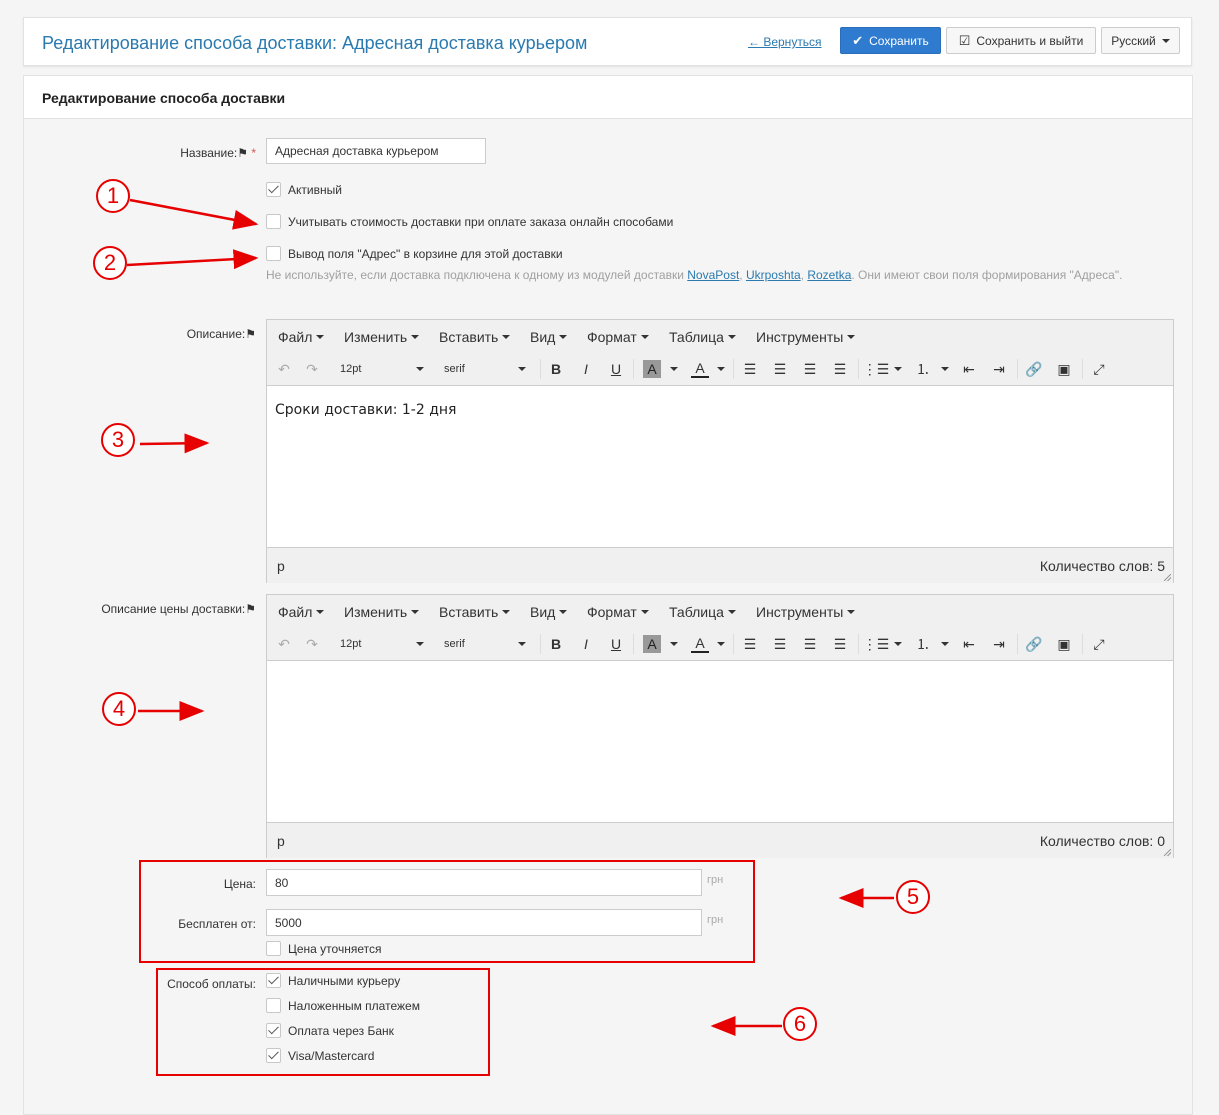 This screenshot has width=1219, height=1115. What do you see at coordinates (113, 196) in the screenshot?
I see `annotation-marker-1: 1` at bounding box center [113, 196].